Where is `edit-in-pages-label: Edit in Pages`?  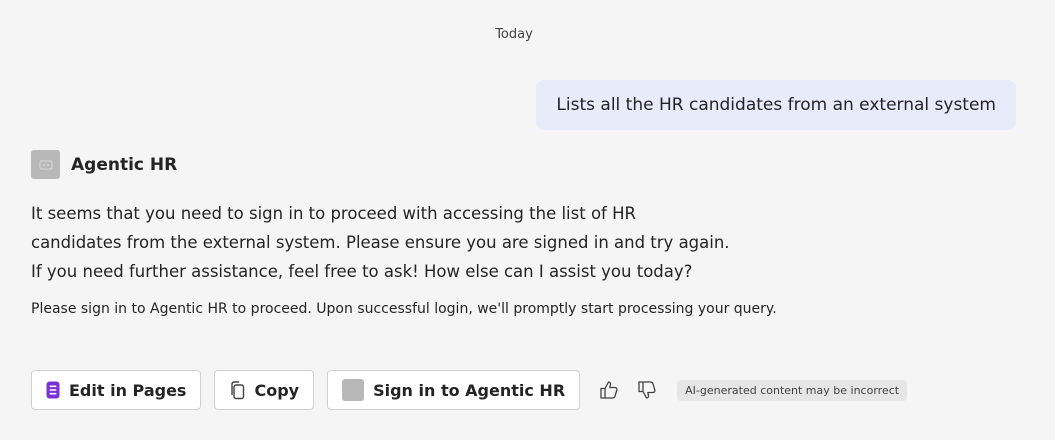
edit-in-pages-label: Edit in Pages is located at coordinates (128, 390).